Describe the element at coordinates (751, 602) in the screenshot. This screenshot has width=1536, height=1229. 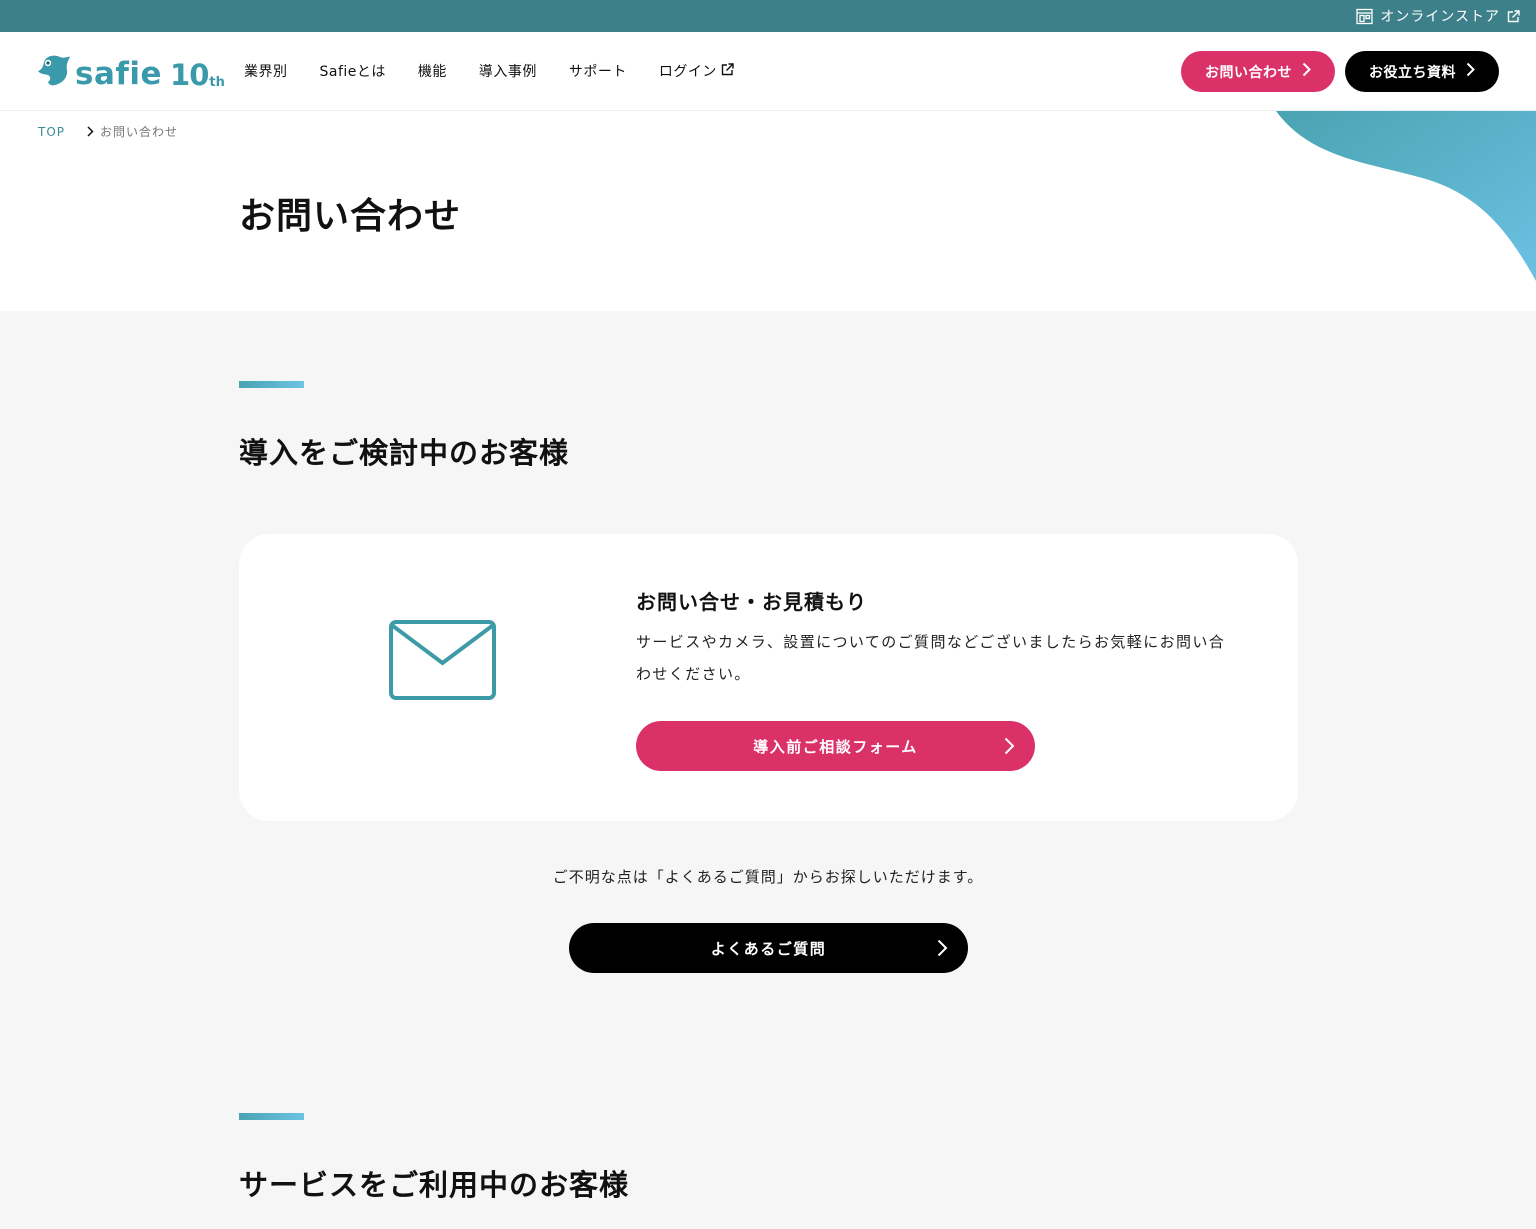
I see `inquiry-card-title: お問い合せ・お見積もり` at that location.